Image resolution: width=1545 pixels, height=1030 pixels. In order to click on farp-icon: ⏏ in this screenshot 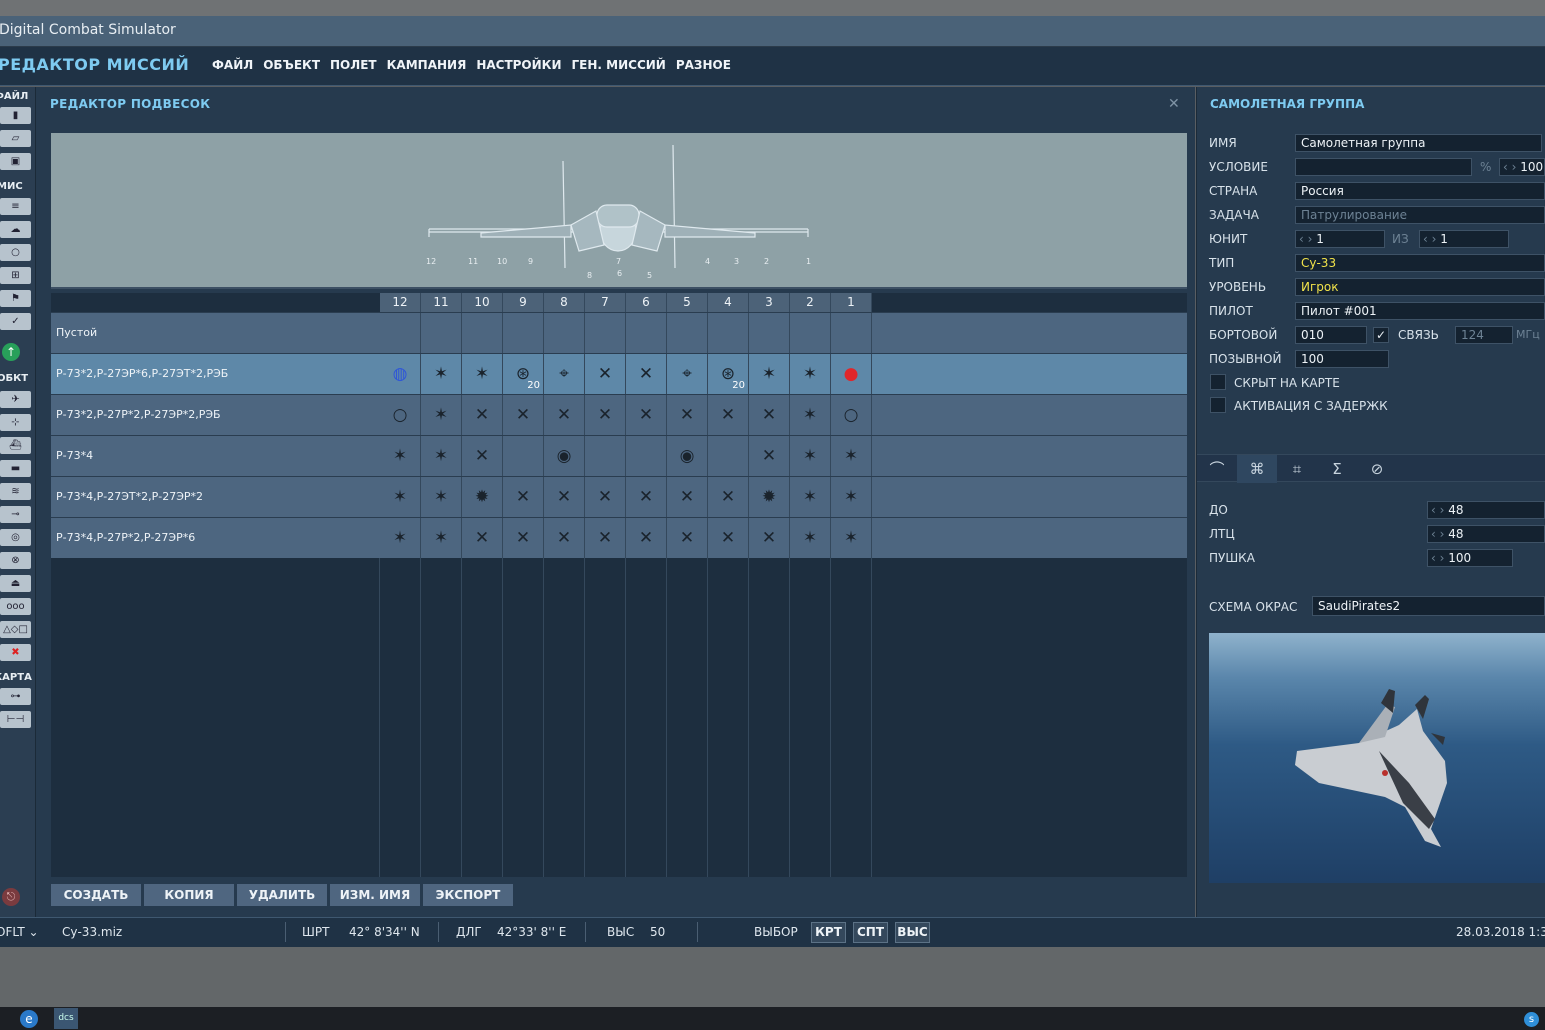, I will do `click(15, 583)`.